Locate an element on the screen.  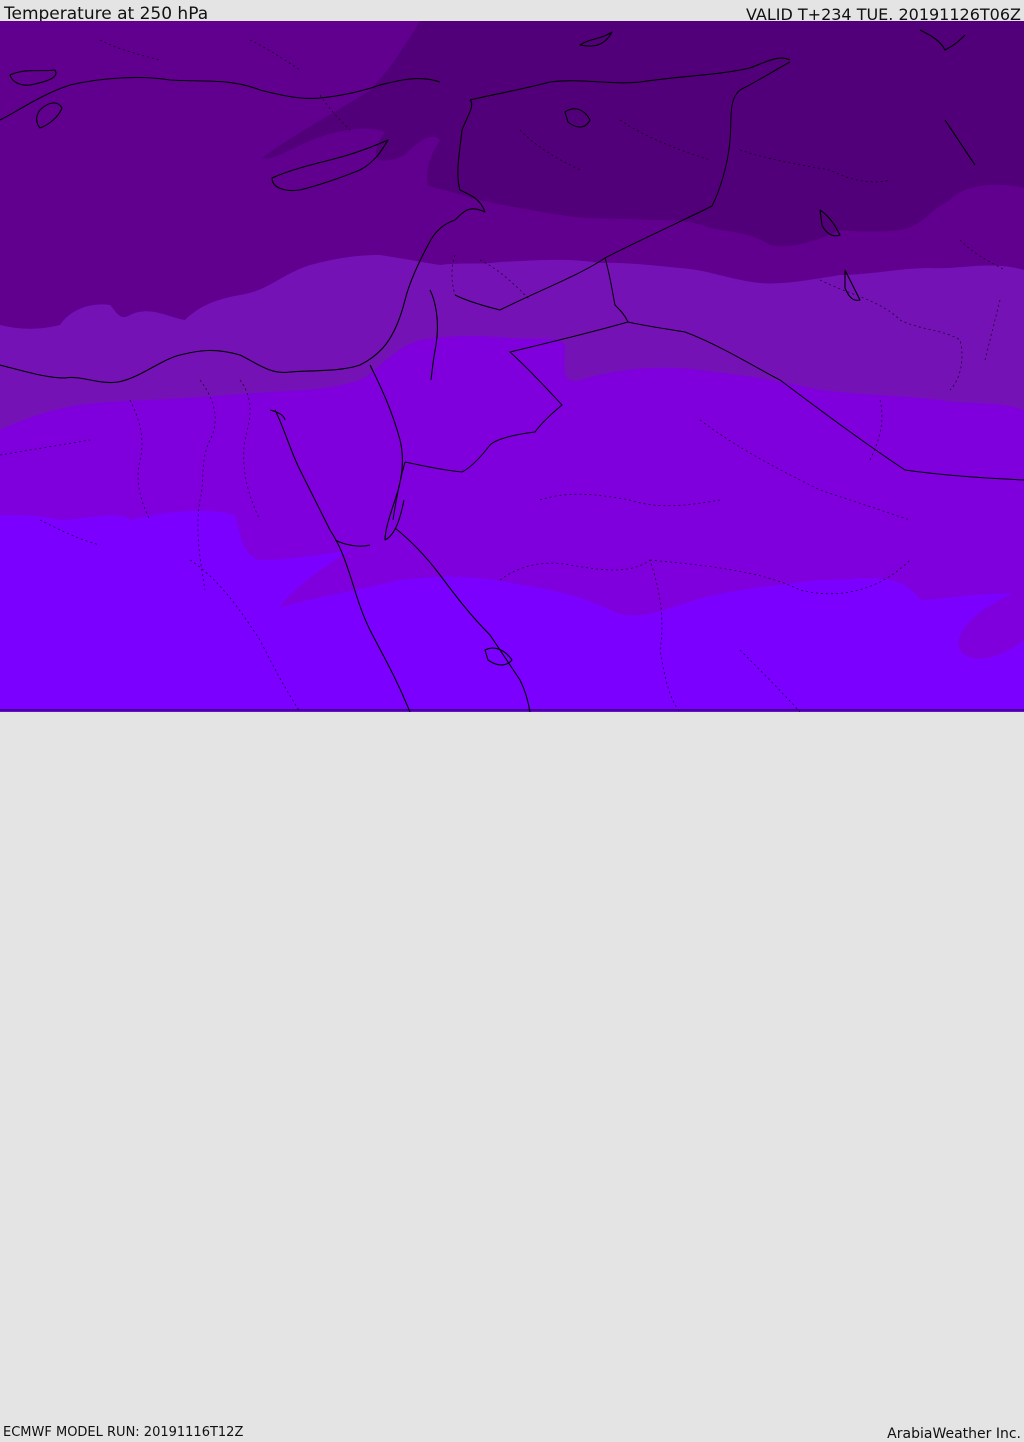
credit-label: ArabiaWeather Inc. is located at coordinates (954, 1434).